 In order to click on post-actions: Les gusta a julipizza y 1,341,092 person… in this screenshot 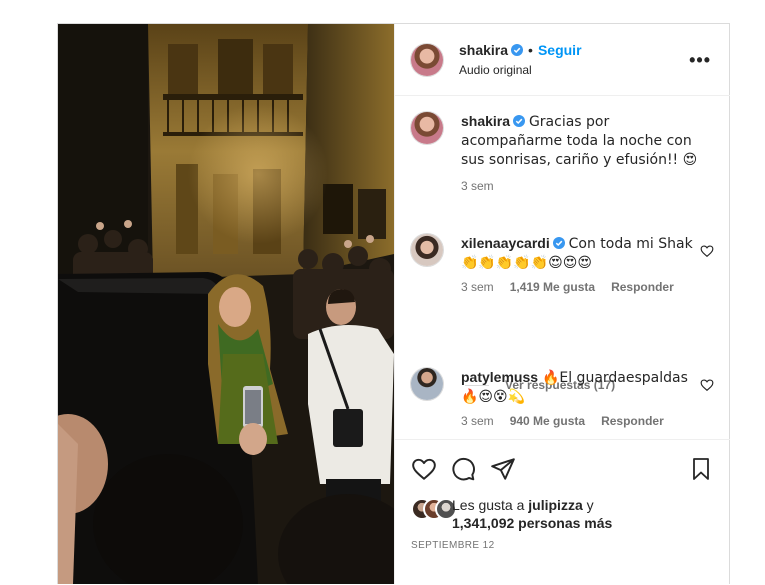, I will do `click(562, 512)`.